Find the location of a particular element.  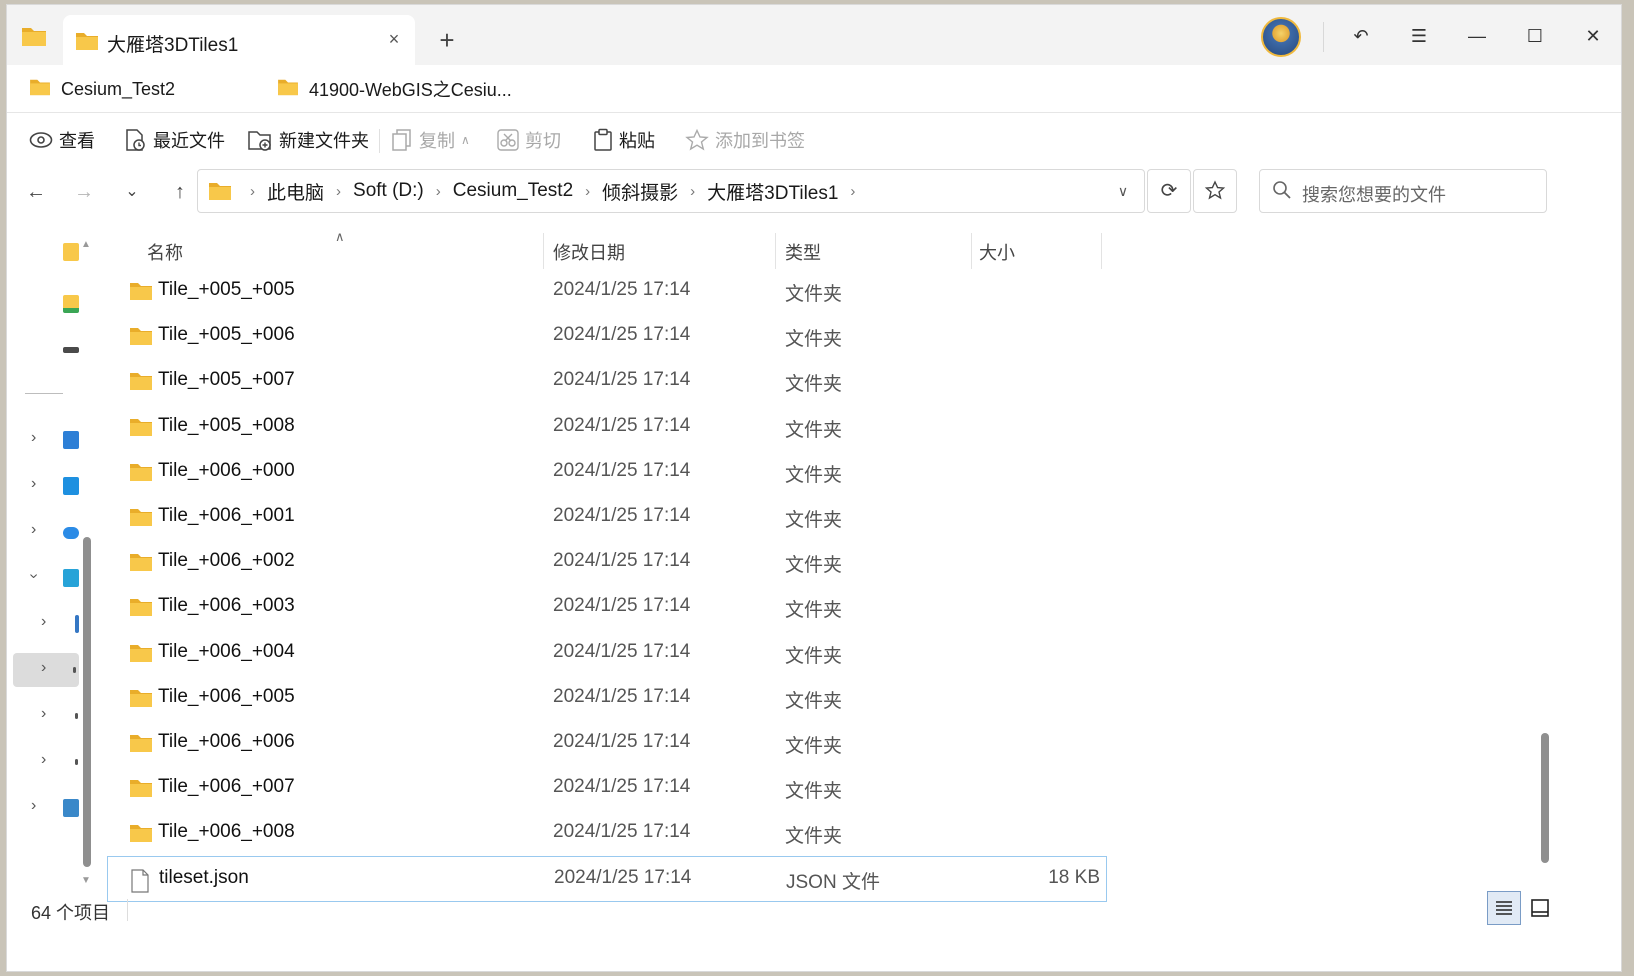

folder-row: Tile_+006_+006 2024/1/25 17:14 文件夹 is located at coordinates (607, 743).